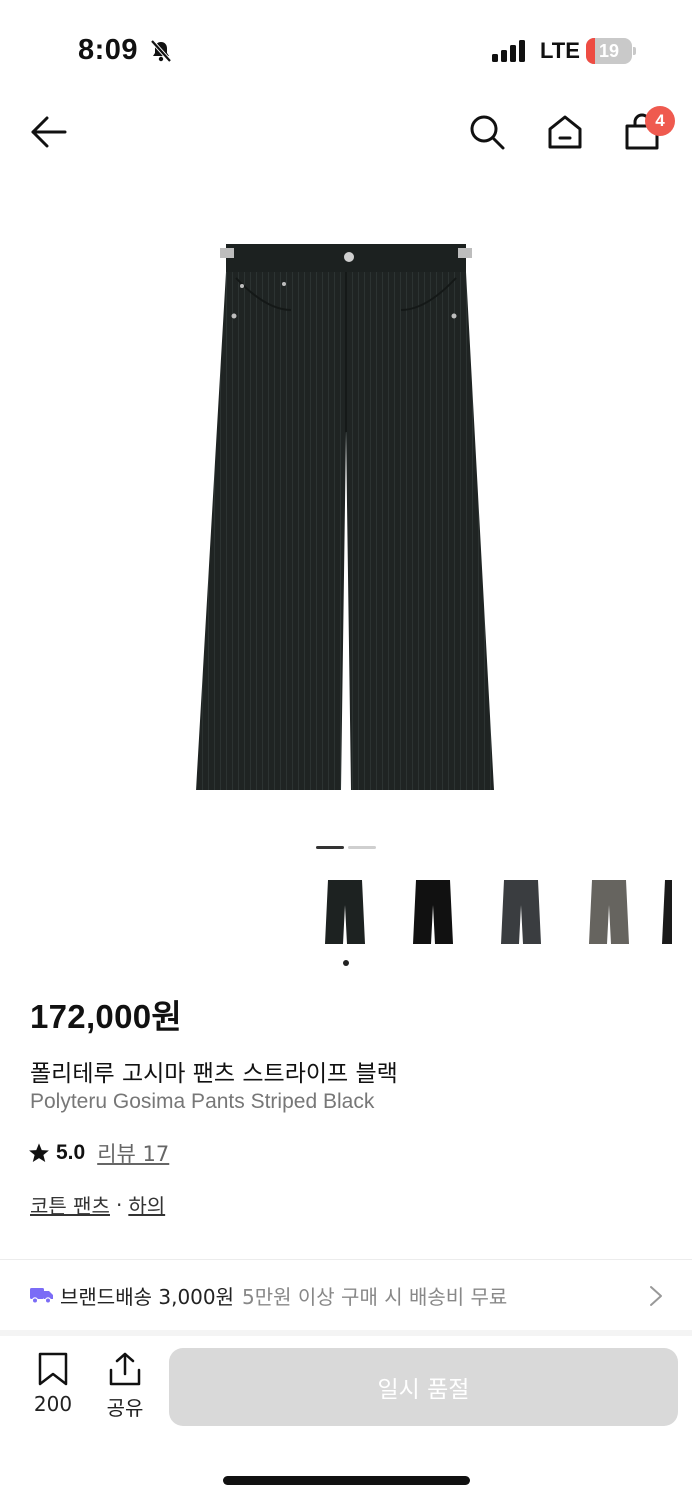 This screenshot has width=692, height=1500. Describe the element at coordinates (346, 50) in the screenshot. I see `status-bar: 8:09 LTE 19` at that location.